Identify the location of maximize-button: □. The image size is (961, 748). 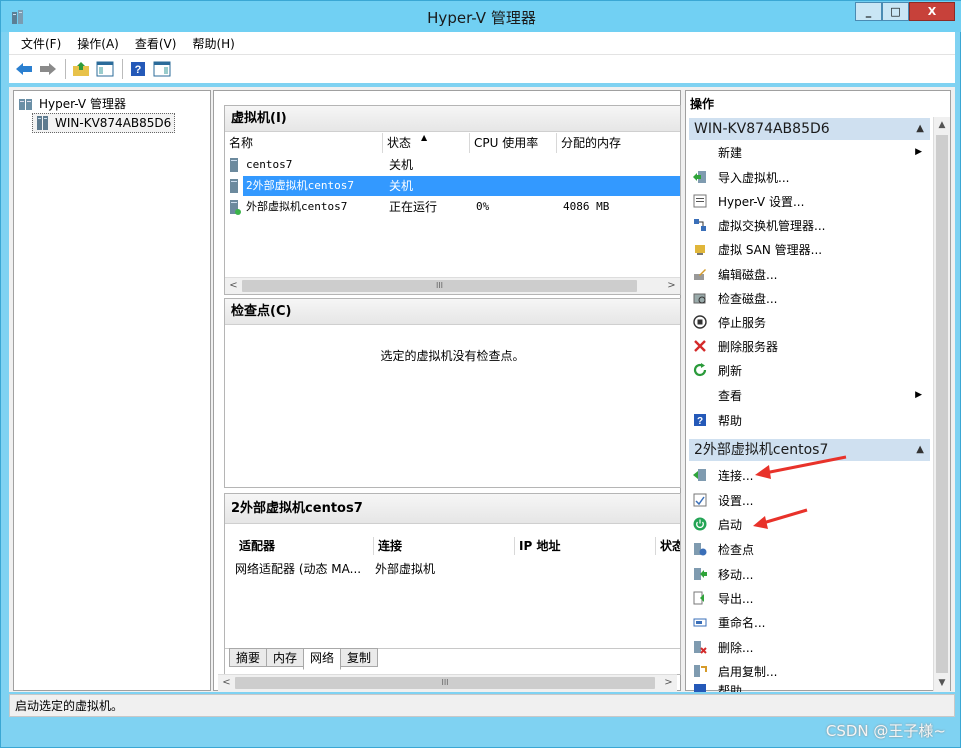
(895, 11).